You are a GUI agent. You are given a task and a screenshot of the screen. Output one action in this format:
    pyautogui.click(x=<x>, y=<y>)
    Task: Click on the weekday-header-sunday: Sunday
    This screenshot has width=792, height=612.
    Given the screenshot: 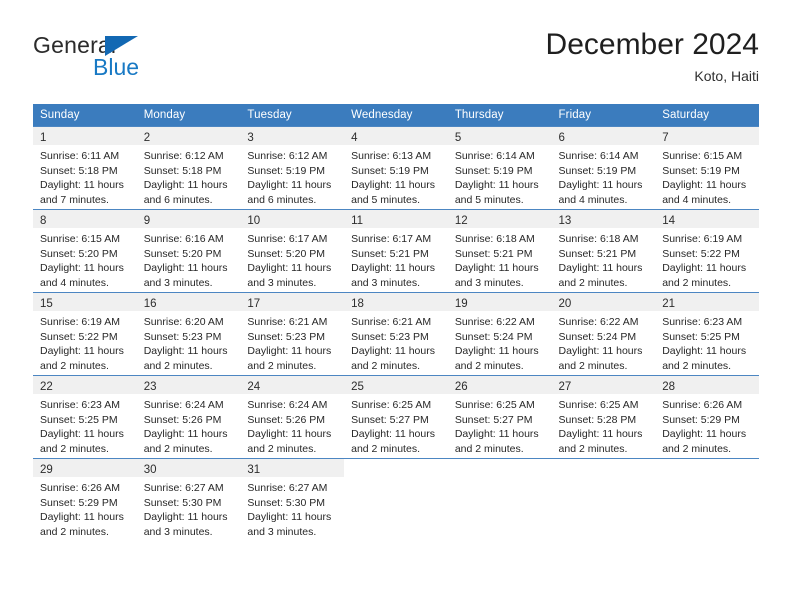 What is the action you would take?
    pyautogui.click(x=85, y=115)
    